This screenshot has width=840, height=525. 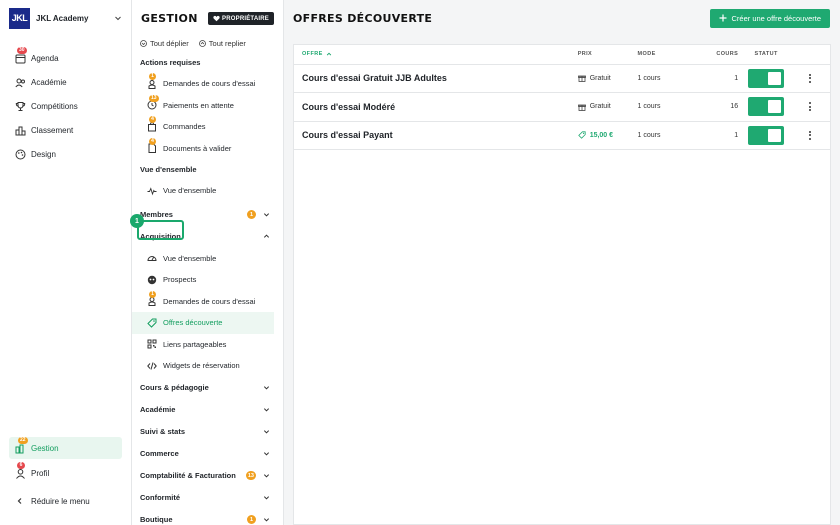 What do you see at coordinates (21, 445) in the screenshot?
I see `gestion-icon: 22` at bounding box center [21, 445].